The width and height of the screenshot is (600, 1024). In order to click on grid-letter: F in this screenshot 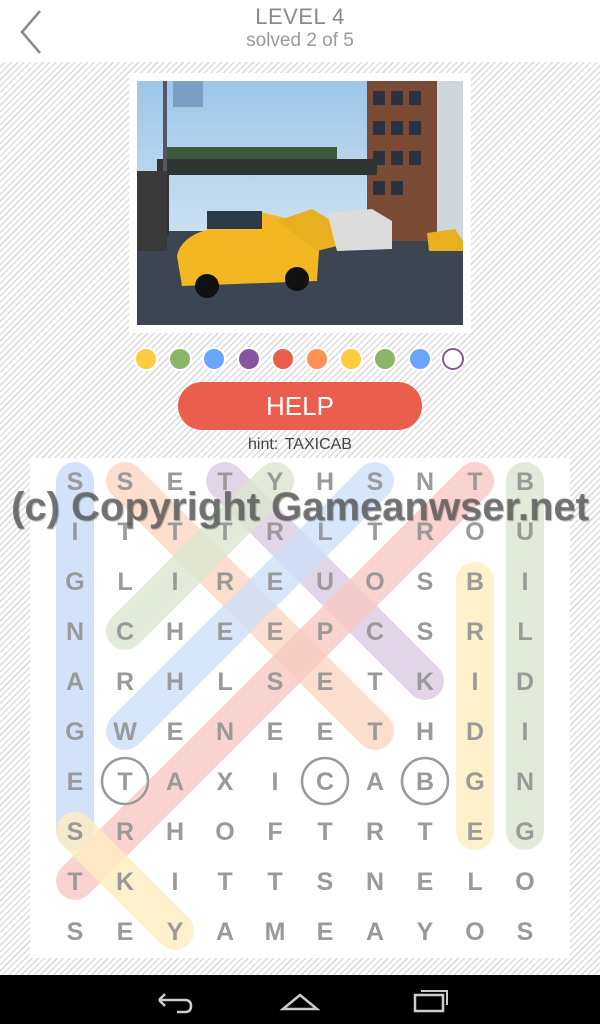, I will do `click(274, 832)`.